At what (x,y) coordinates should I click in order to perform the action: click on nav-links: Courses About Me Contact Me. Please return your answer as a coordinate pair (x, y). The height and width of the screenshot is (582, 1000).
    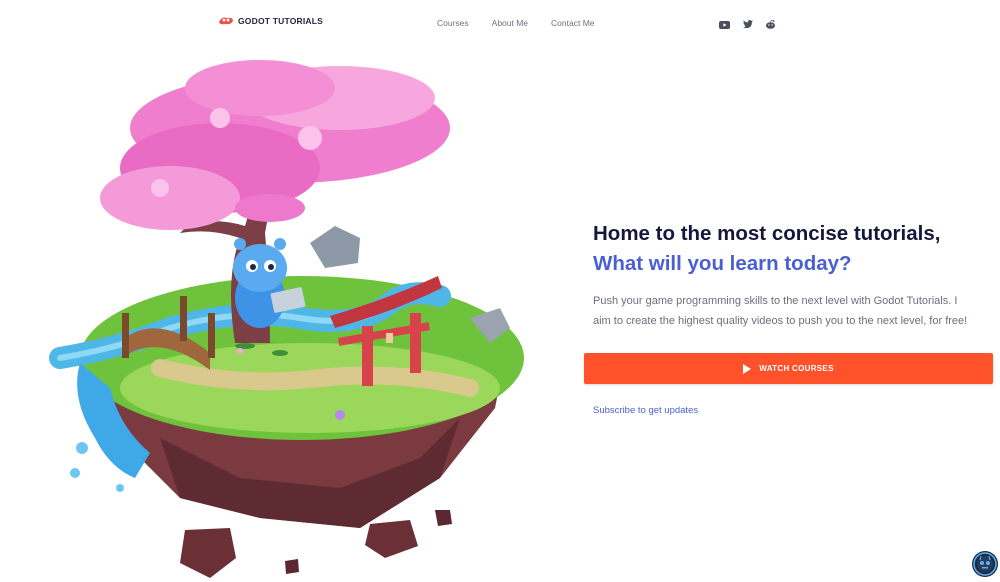
    Looking at the image, I should click on (516, 23).